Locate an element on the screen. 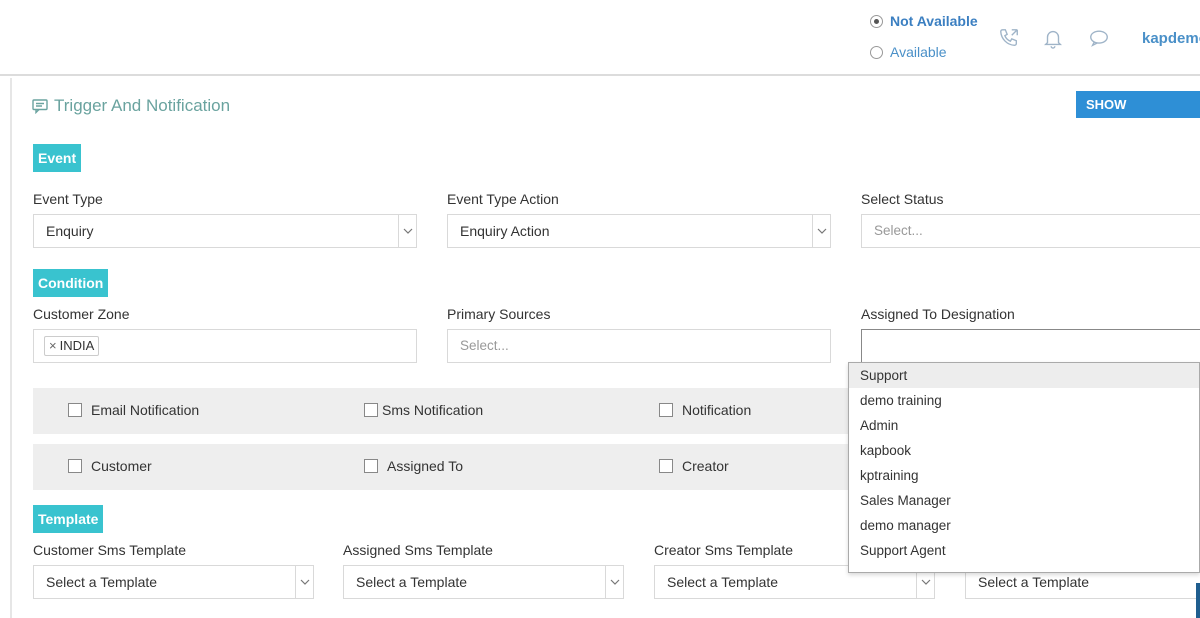 The height and width of the screenshot is (618, 1200). creator-option: Creator is located at coordinates (694, 466).